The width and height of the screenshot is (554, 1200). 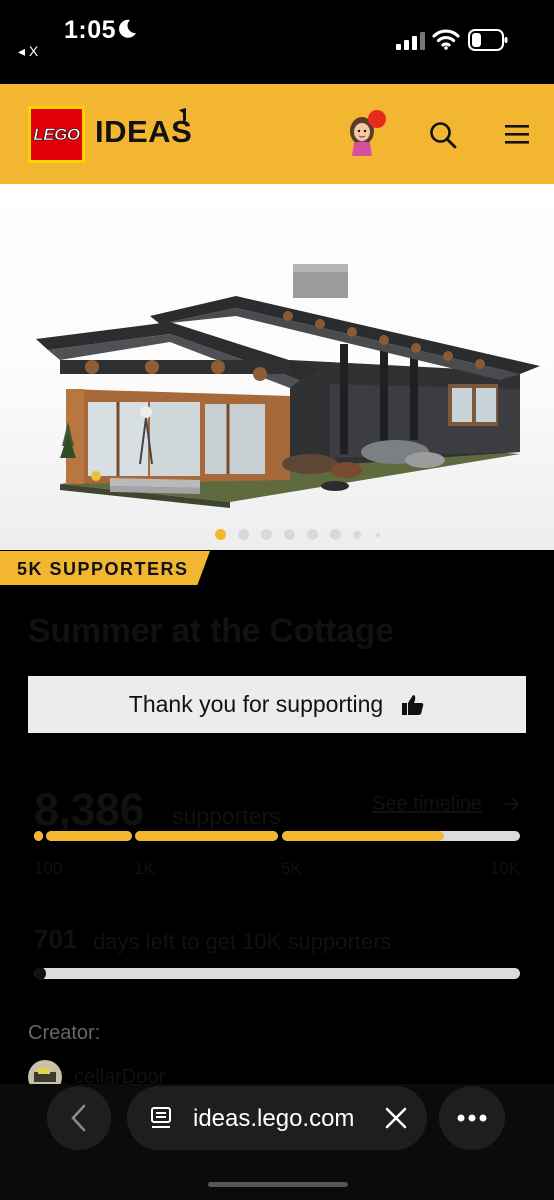 What do you see at coordinates (256, 704) in the screenshot?
I see `support-button-label: Thank you for supporting` at bounding box center [256, 704].